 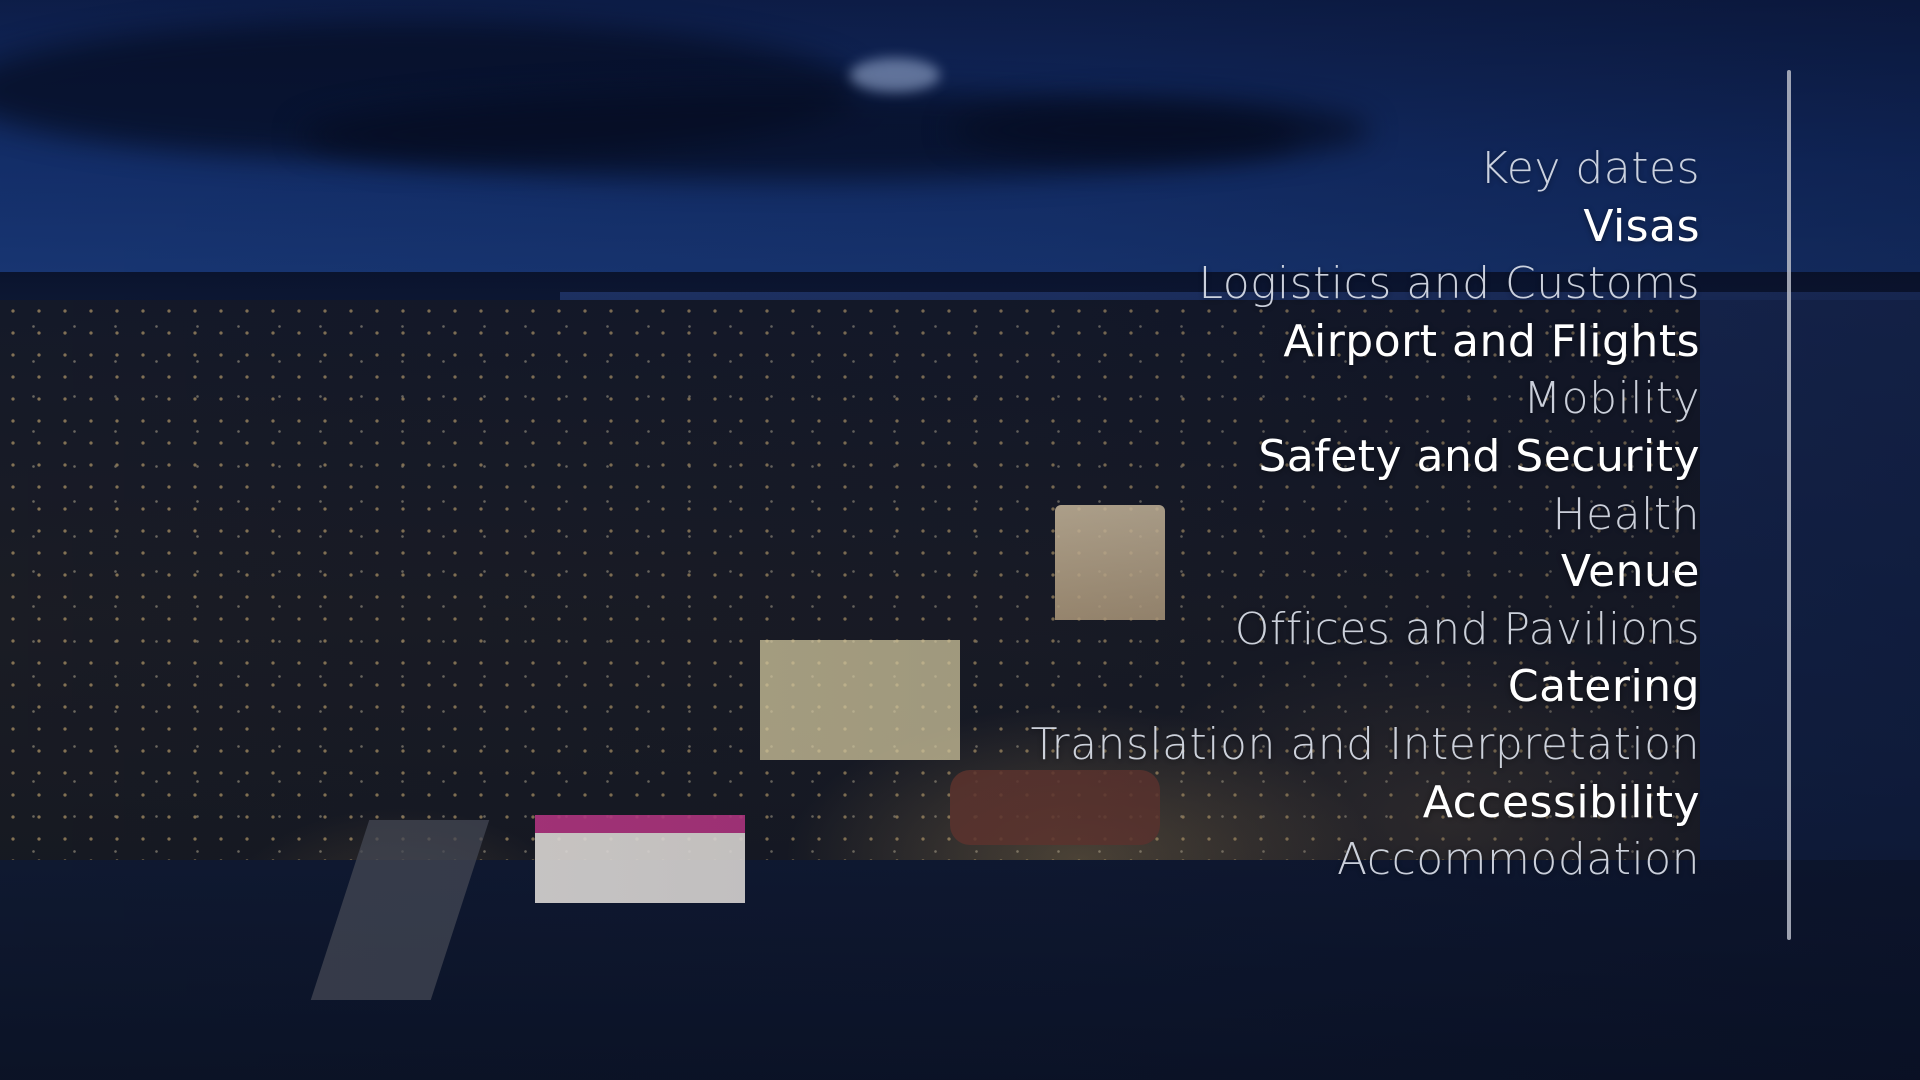 I want to click on menu-item-accommodation: Accommodation, so click(x=1200, y=860).